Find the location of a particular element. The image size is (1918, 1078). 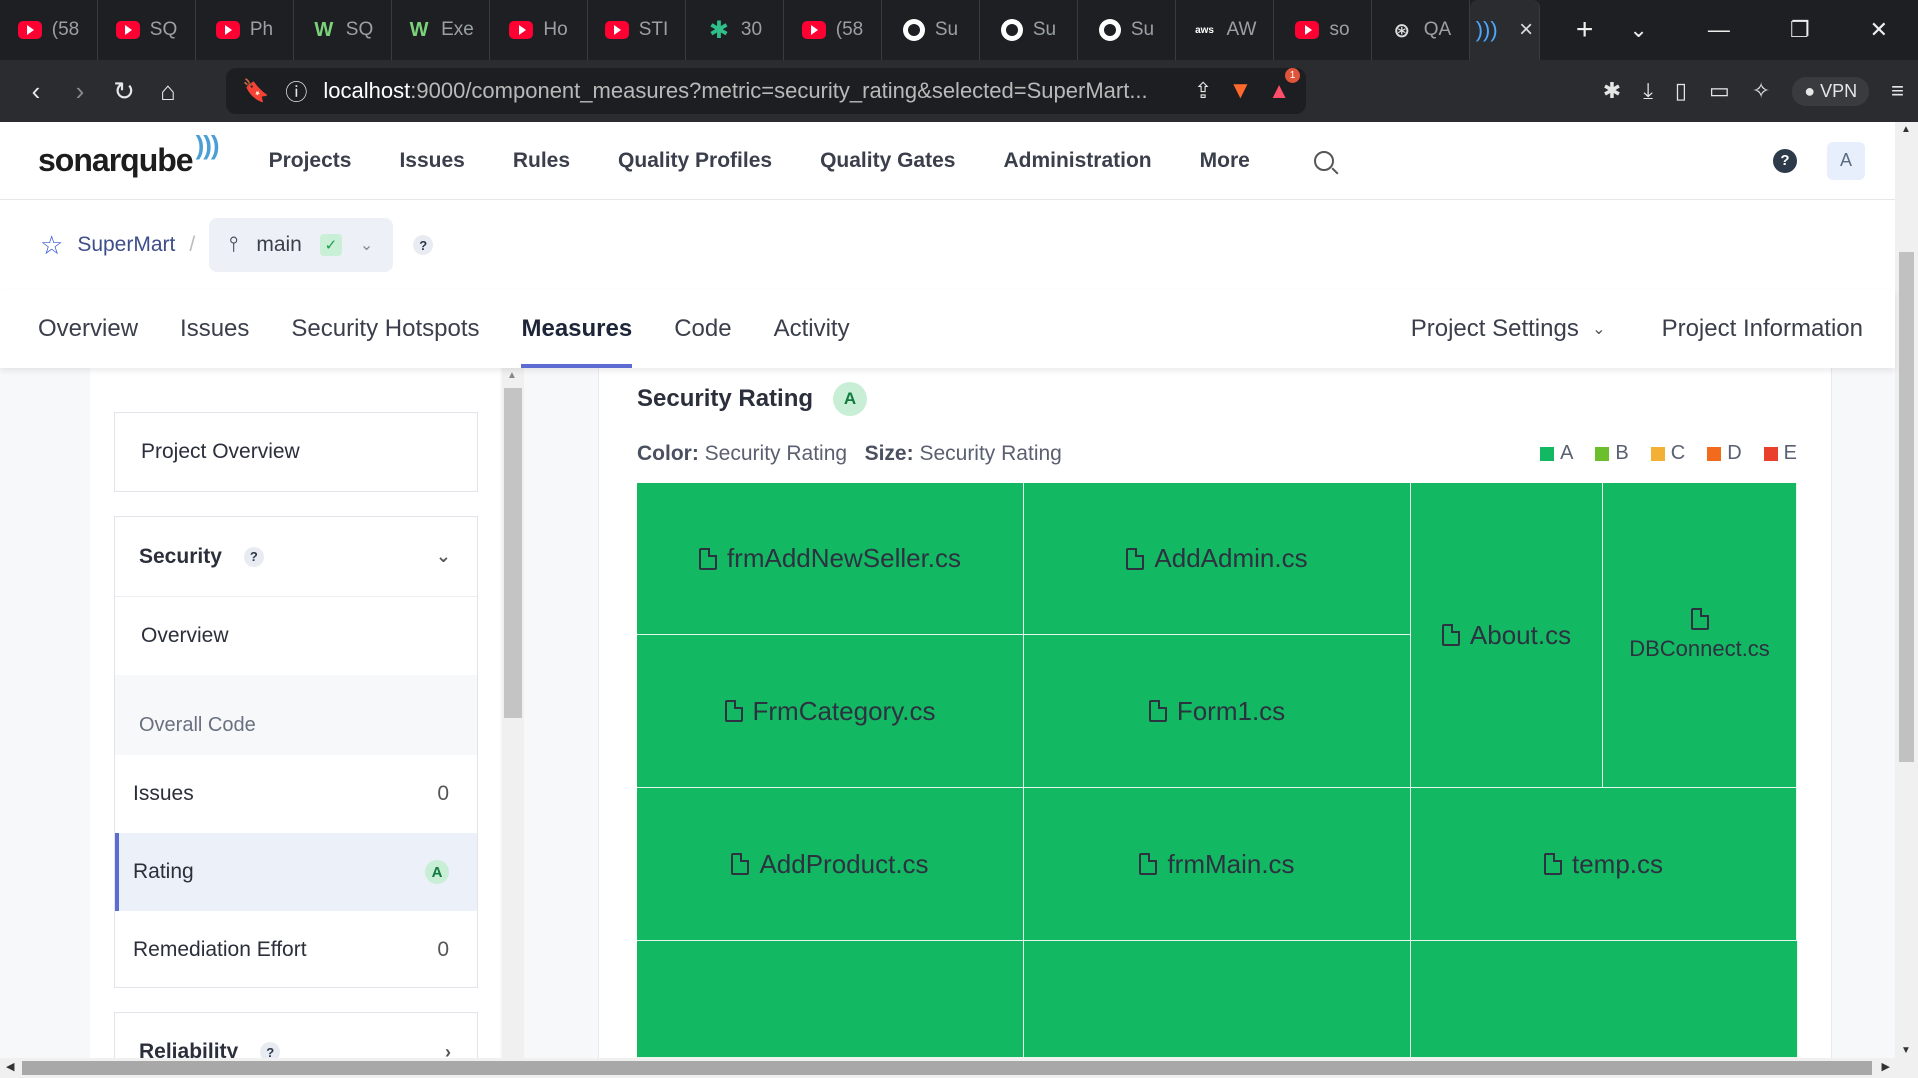

metric-issues: Issues 0 is located at coordinates (296, 794).